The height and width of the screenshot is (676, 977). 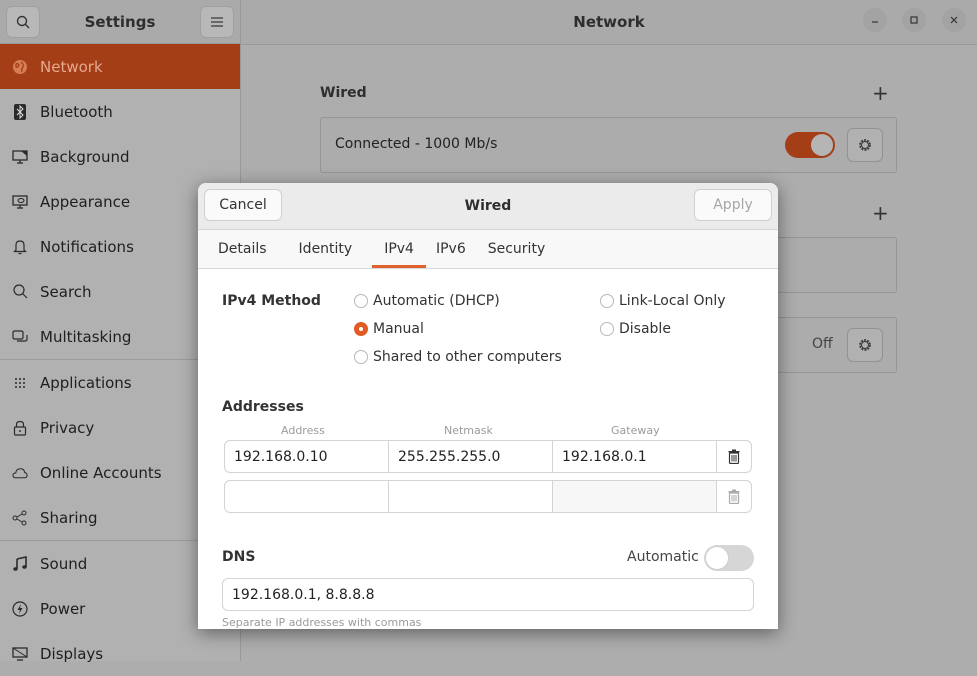 What do you see at coordinates (271, 301) in the screenshot?
I see `ipv4-method-label: IPv4 Method` at bounding box center [271, 301].